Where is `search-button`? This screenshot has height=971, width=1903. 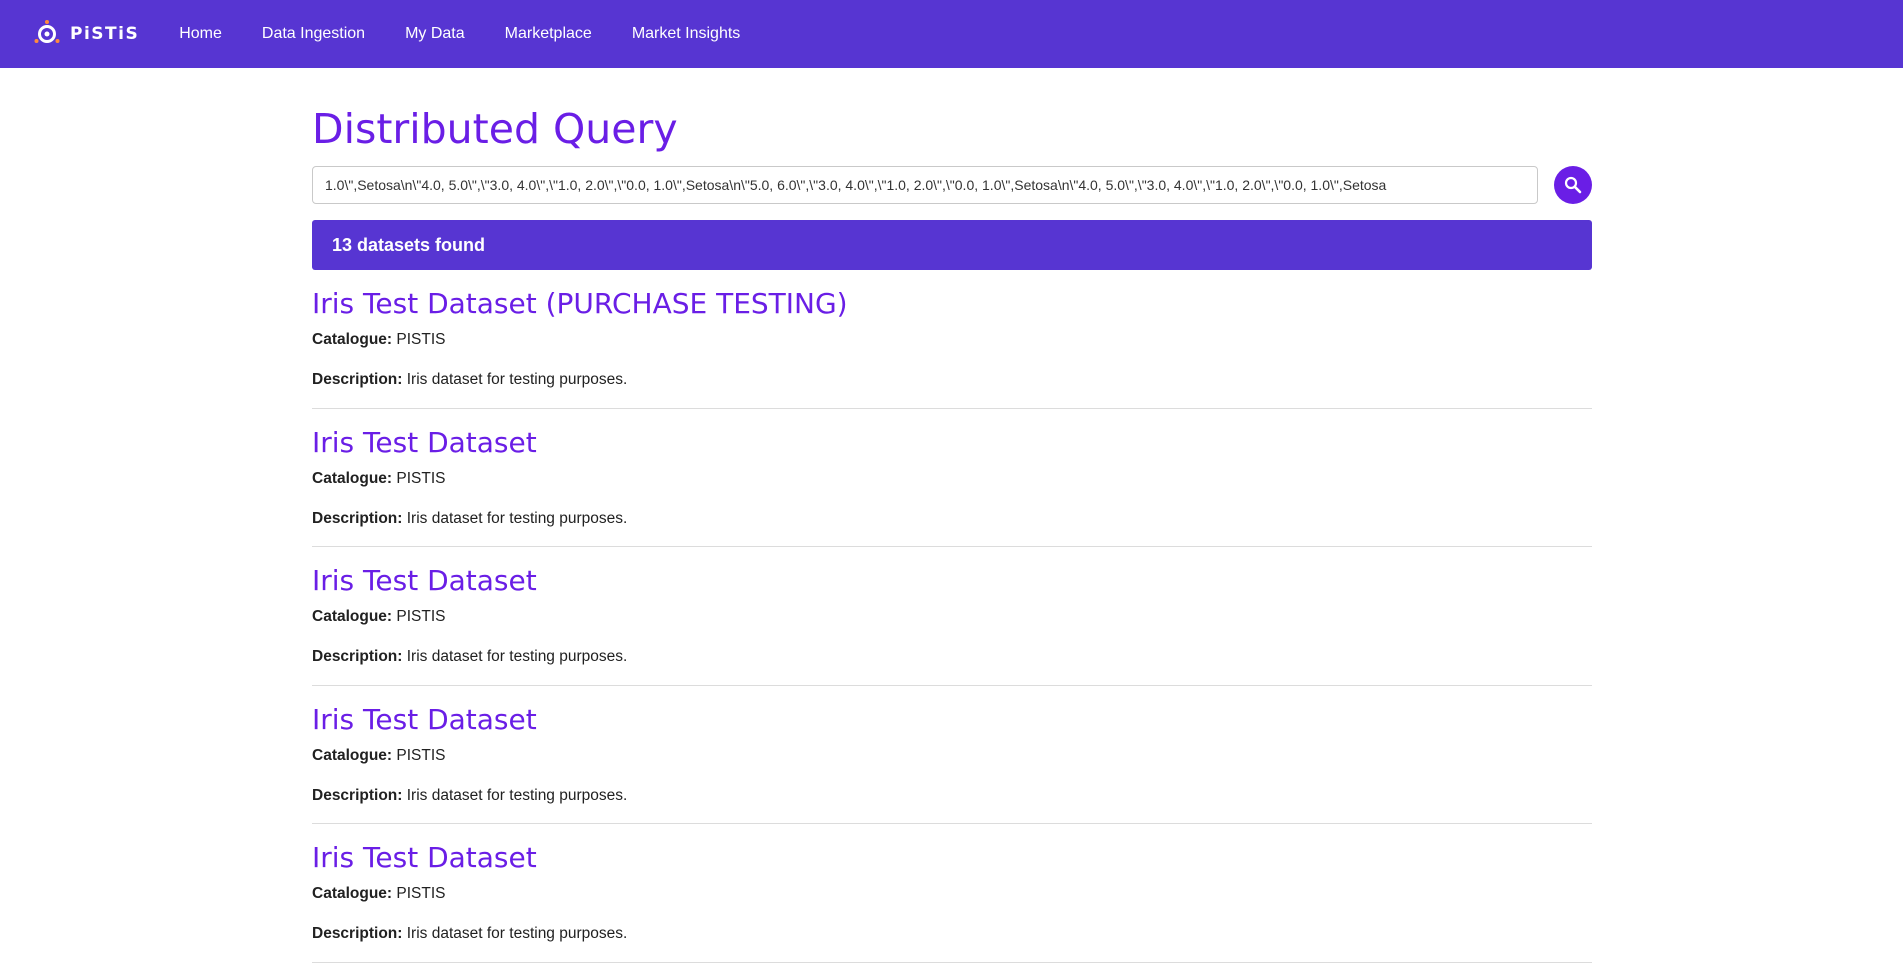 search-button is located at coordinates (1573, 185).